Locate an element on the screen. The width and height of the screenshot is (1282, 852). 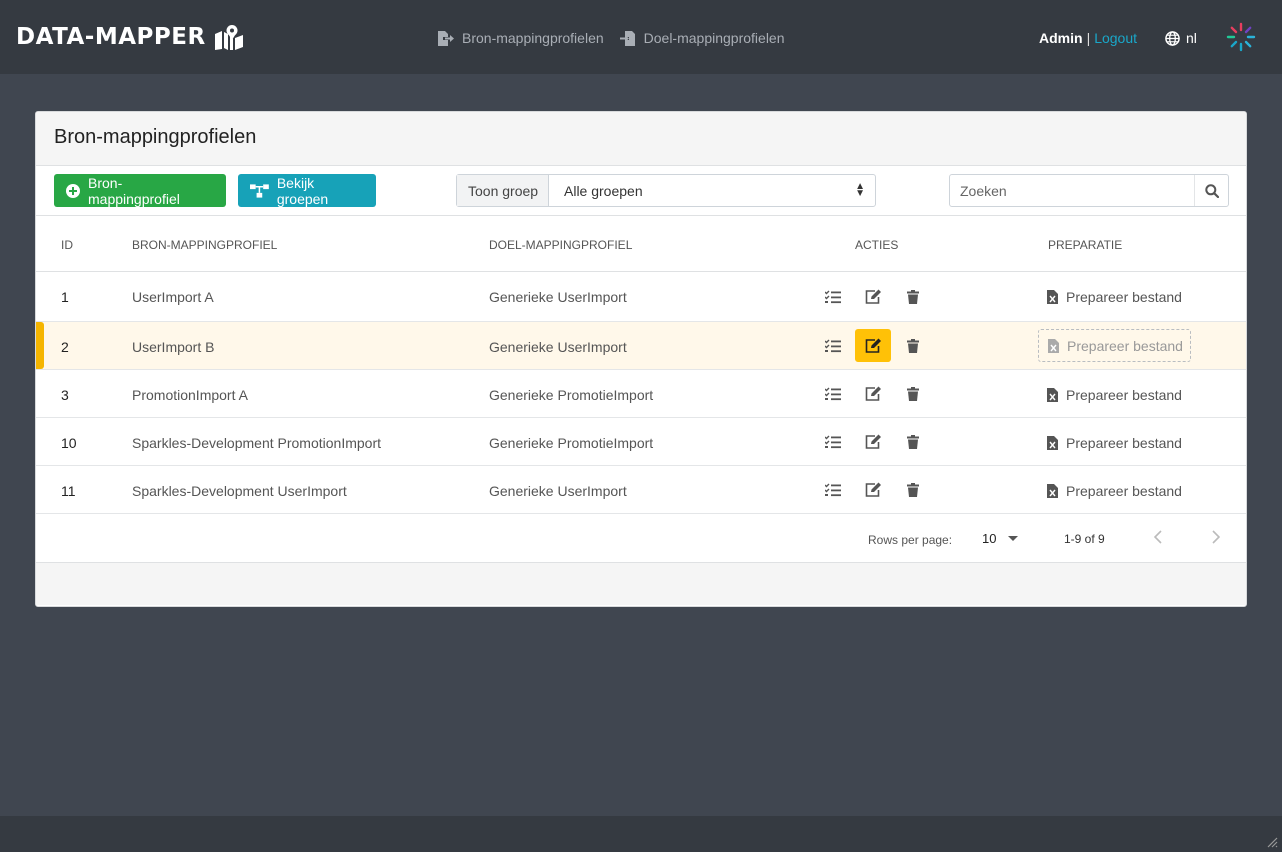
rows-per-page-select: 10 is located at coordinates (1000, 538).